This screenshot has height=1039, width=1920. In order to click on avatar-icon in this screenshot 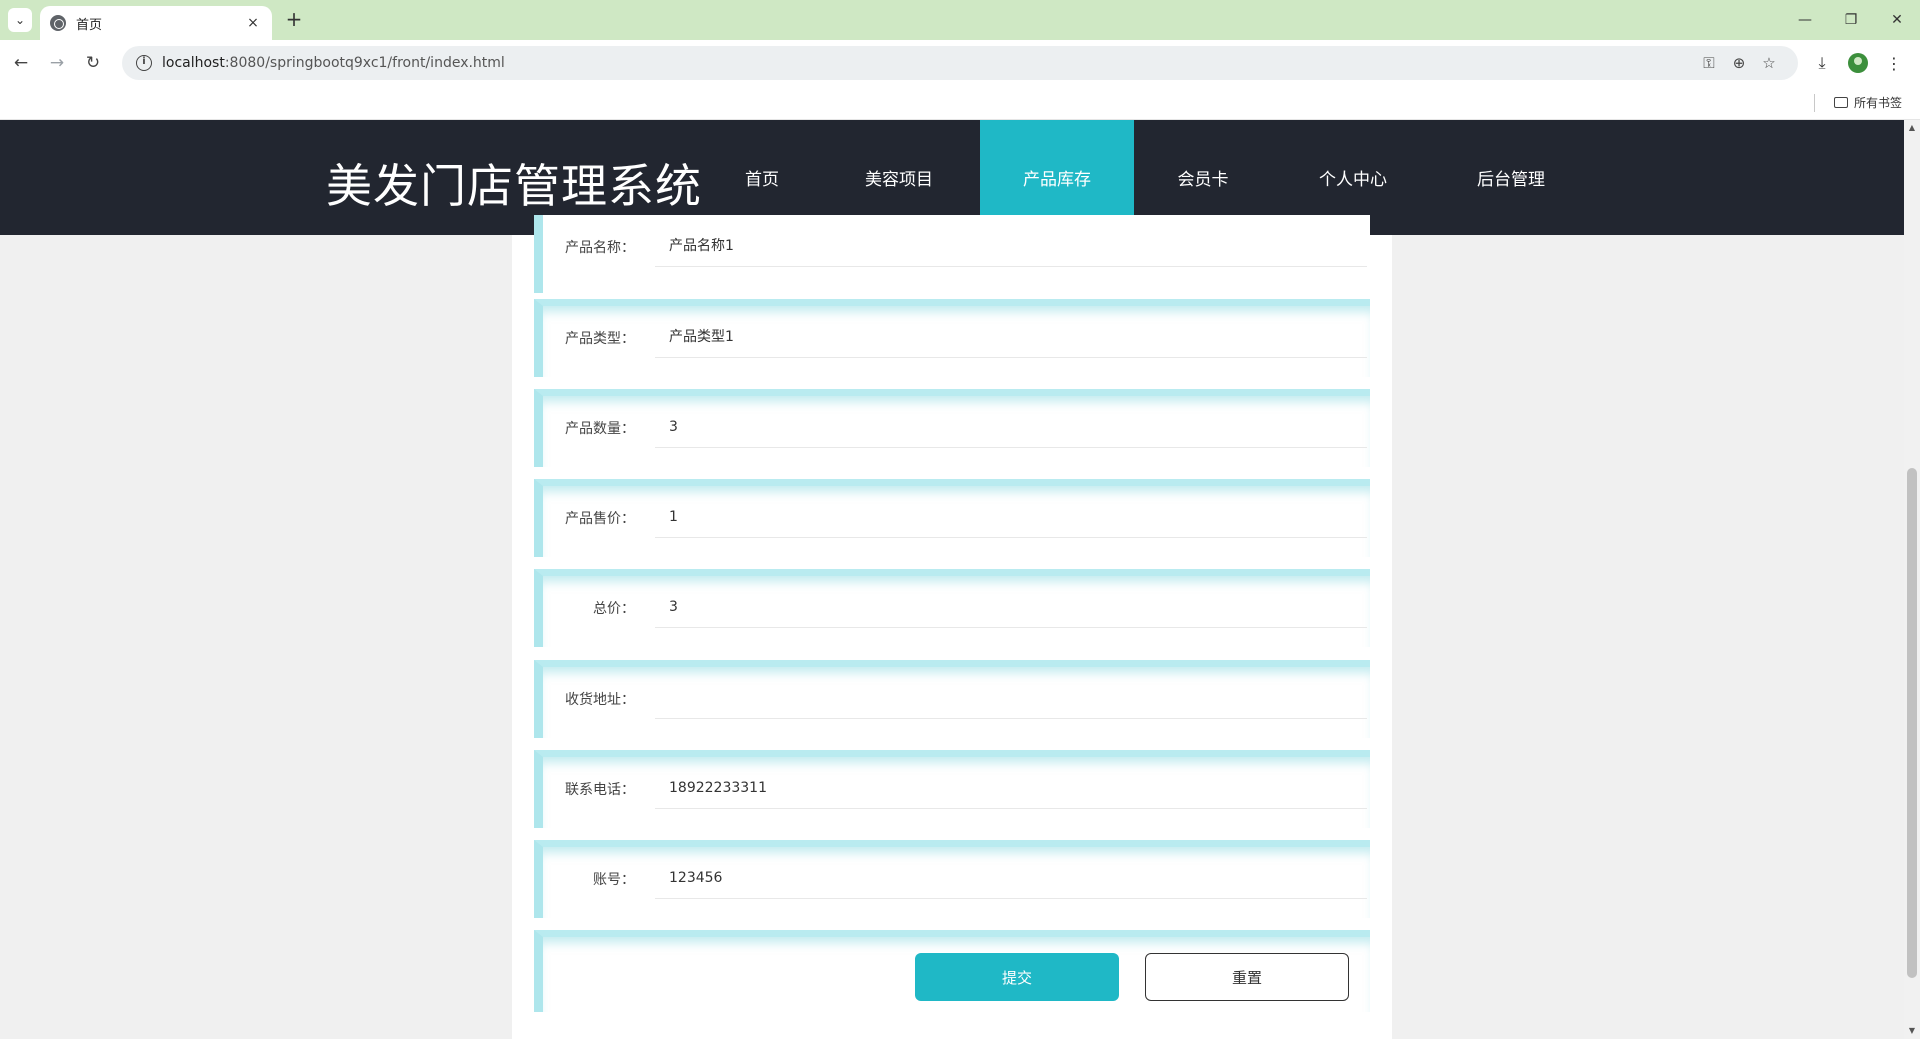, I will do `click(1858, 63)`.